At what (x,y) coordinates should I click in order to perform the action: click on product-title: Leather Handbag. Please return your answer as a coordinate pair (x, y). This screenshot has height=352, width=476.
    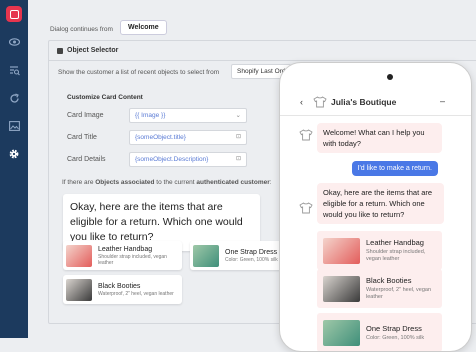
    Looking at the image, I should click on (395, 242).